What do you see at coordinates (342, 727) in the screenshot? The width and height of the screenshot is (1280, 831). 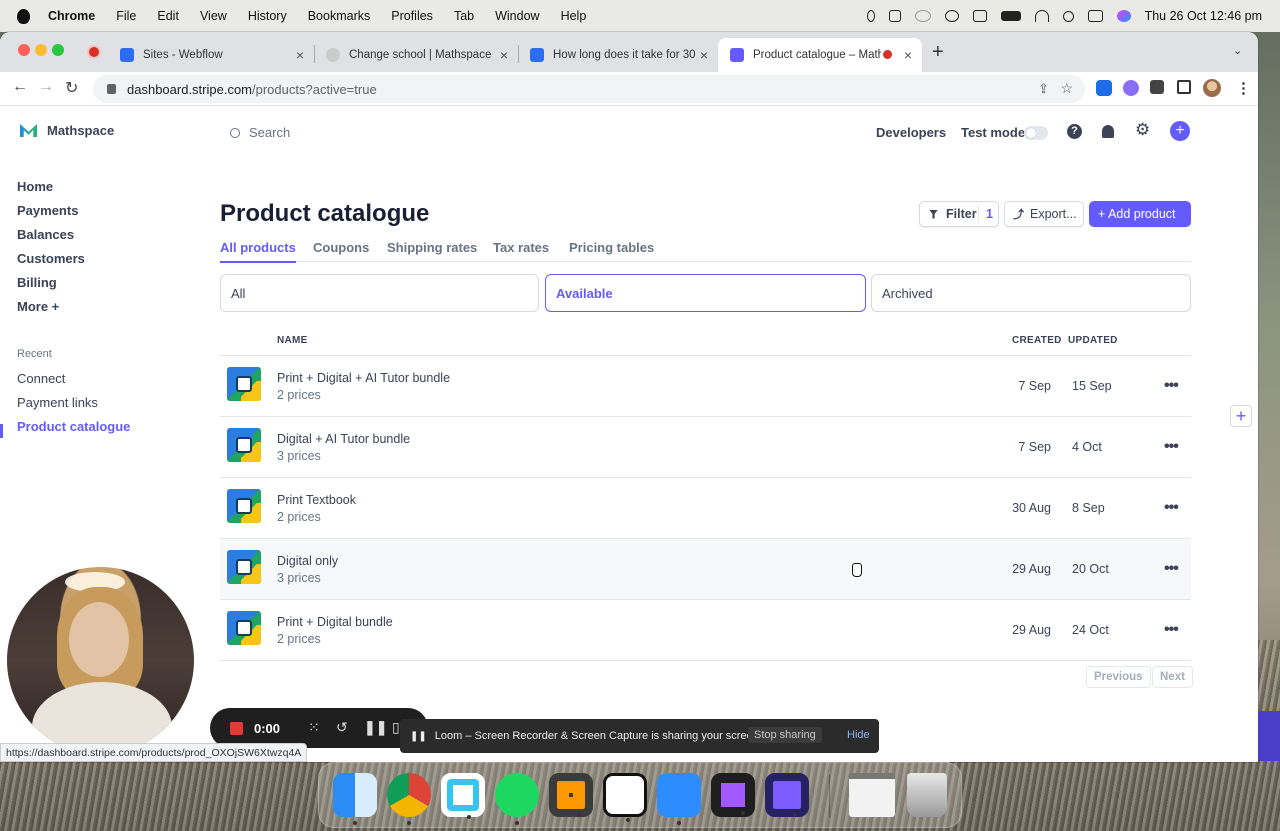 I see `restart-icon: ↺` at bounding box center [342, 727].